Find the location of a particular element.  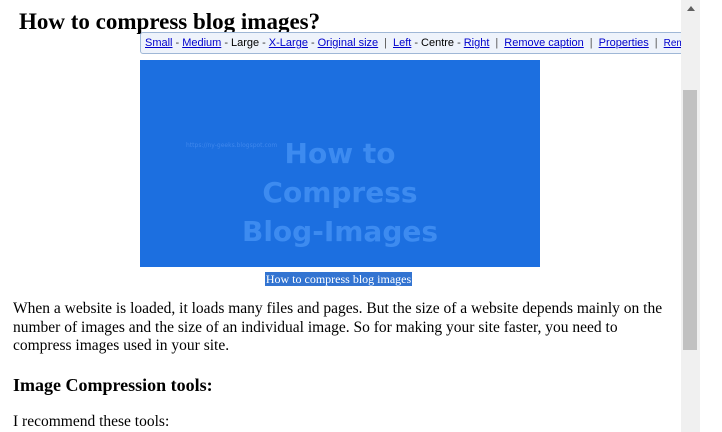

scroll-thumb is located at coordinates (690, 220).